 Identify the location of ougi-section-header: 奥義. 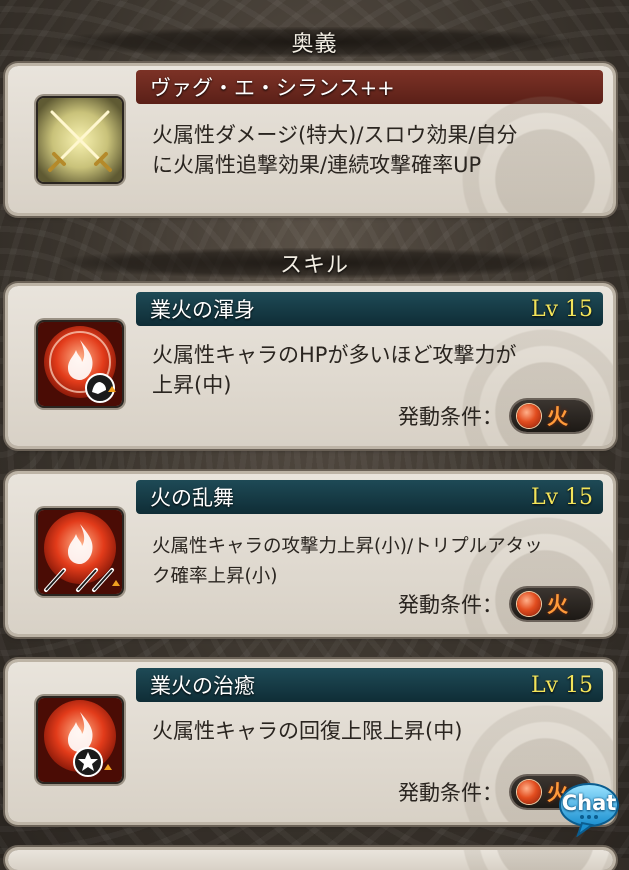
(314, 42).